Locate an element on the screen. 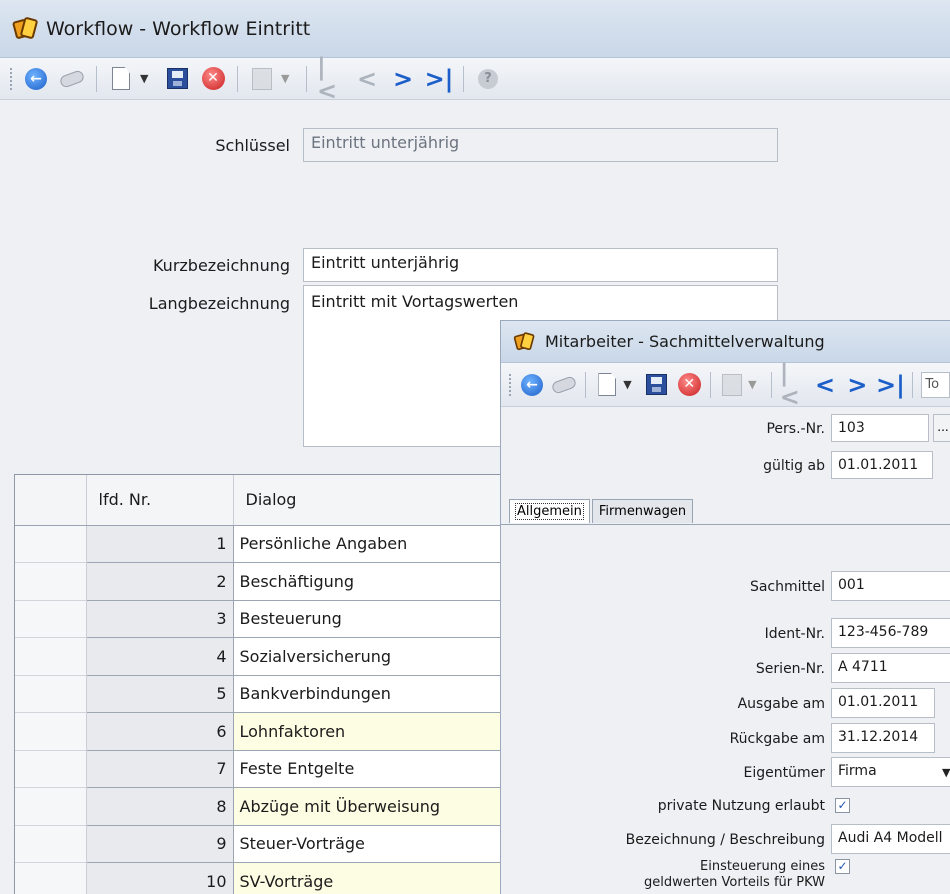  help-icon: ? is located at coordinates (488, 78).